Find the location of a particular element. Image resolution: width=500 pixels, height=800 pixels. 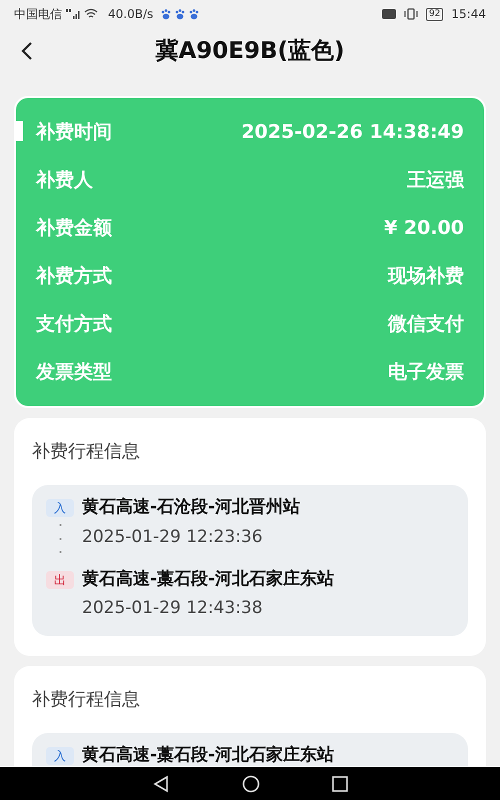

station-name: 黄石高速-石沧段-河北晋州站 is located at coordinates (191, 507).